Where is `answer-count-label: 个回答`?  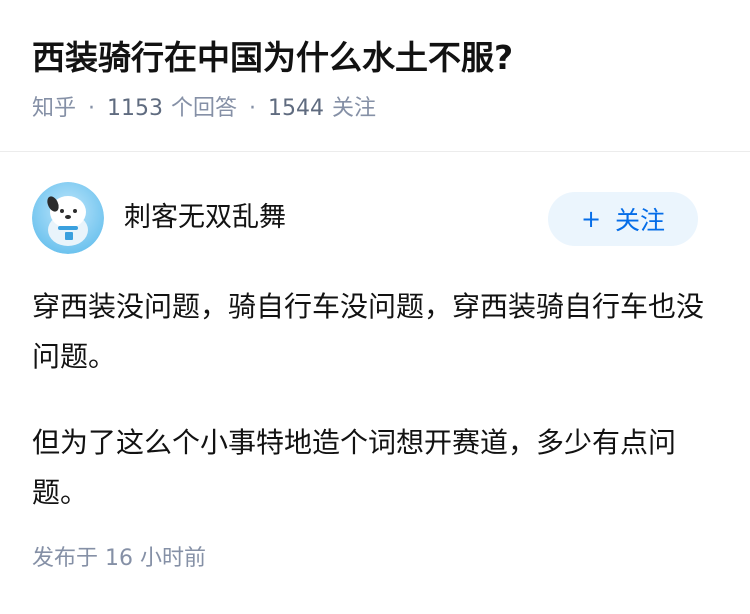
answer-count-label: 个回答 is located at coordinates (204, 109).